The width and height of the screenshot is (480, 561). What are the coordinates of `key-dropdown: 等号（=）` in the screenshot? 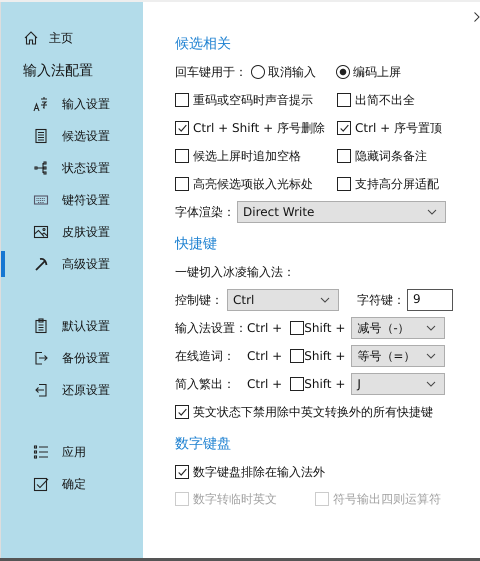 It's located at (398, 356).